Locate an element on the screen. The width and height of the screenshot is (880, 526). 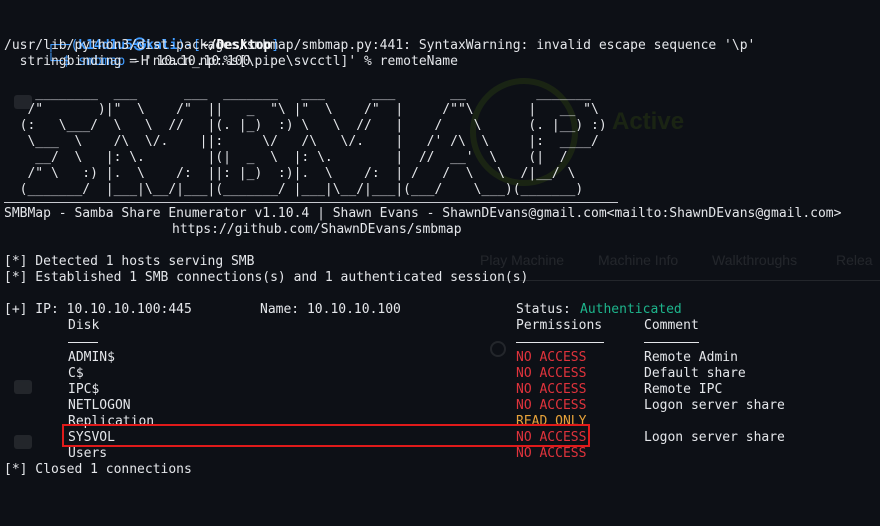
table-row: C$ NO ACCESS Default share is located at coordinates (440, 374).